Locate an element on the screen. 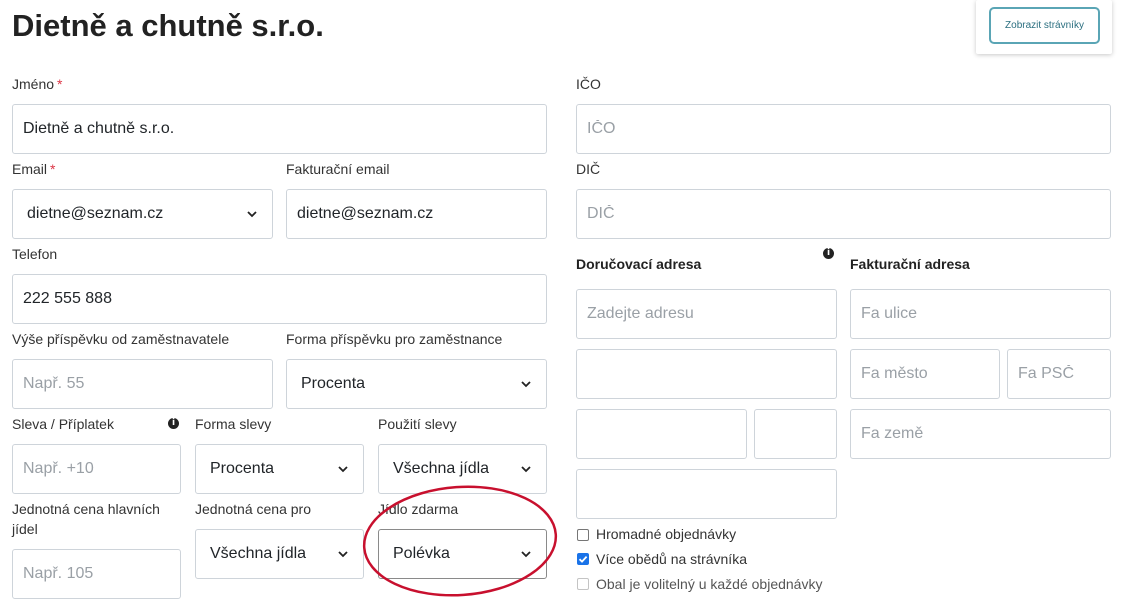 The image size is (1122, 599). discount-usage-select: Všechna jídla is located at coordinates (462, 469).